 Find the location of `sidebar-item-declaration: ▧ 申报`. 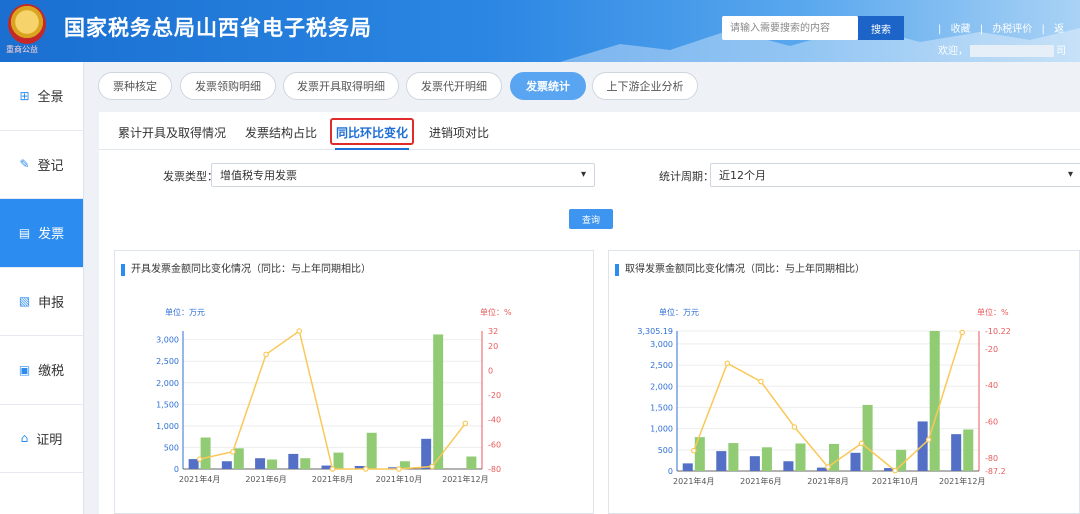

sidebar-item-declaration: ▧ 申报 is located at coordinates (41, 302).